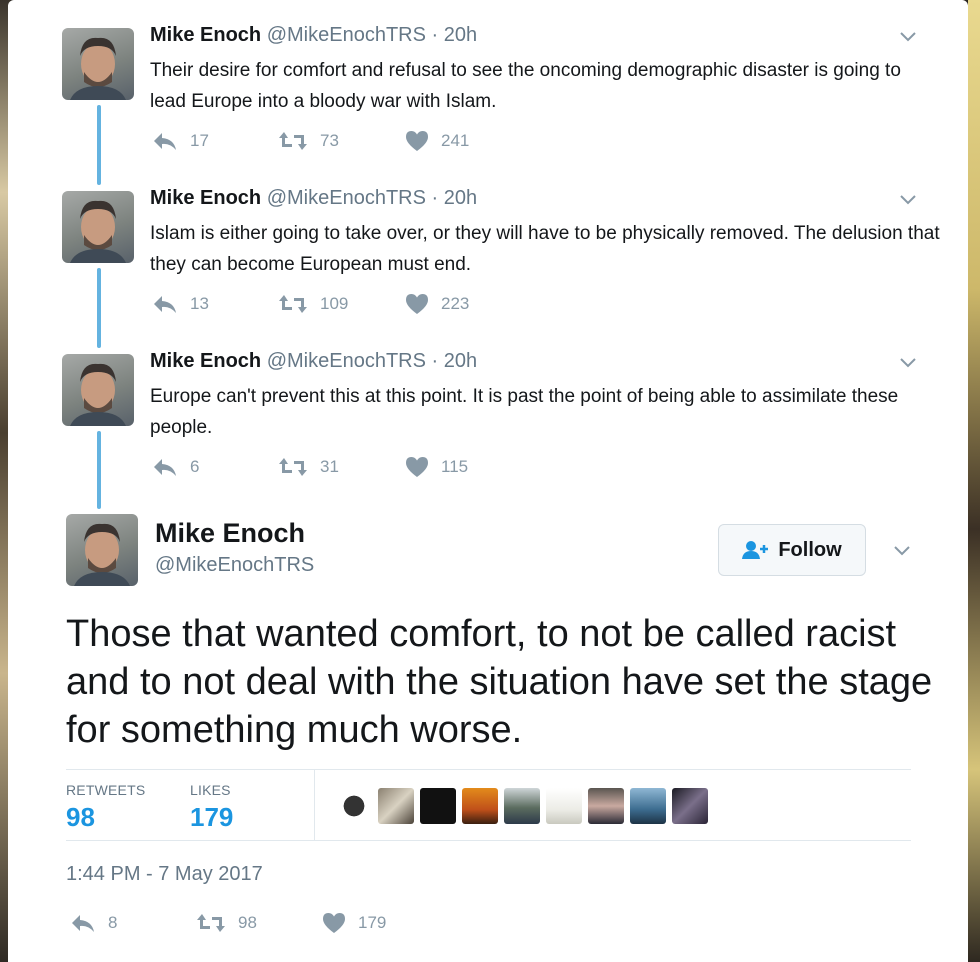 The image size is (980, 962). What do you see at coordinates (113, 922) in the screenshot?
I see `reply-count: 8` at bounding box center [113, 922].